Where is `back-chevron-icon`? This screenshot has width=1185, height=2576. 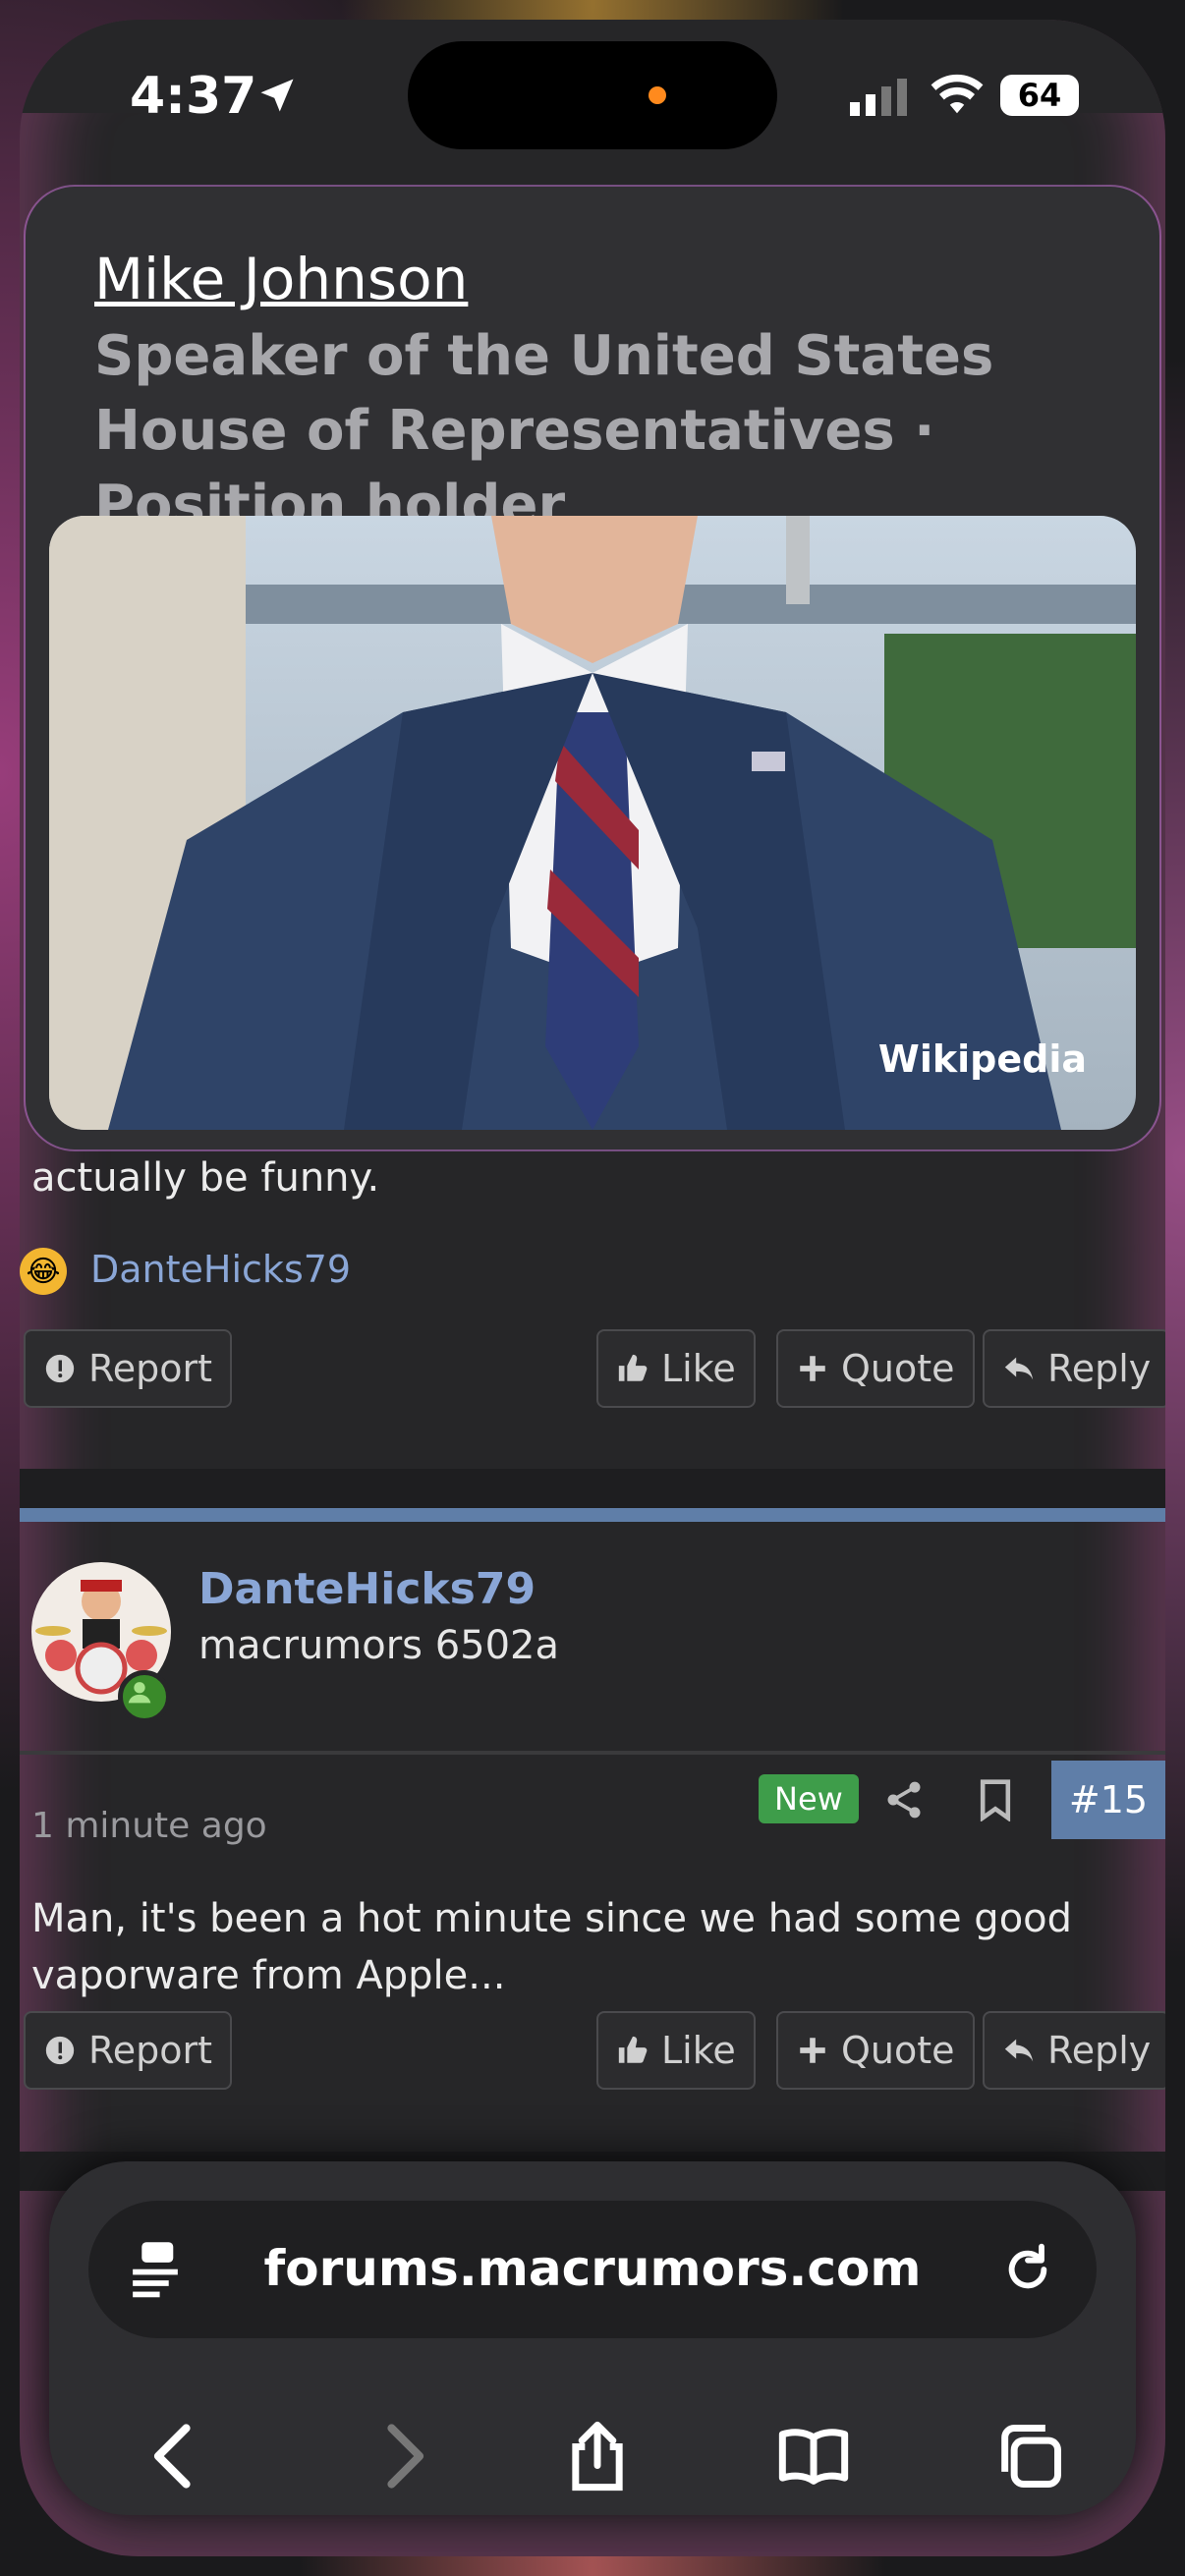 back-chevron-icon is located at coordinates (177, 2456).